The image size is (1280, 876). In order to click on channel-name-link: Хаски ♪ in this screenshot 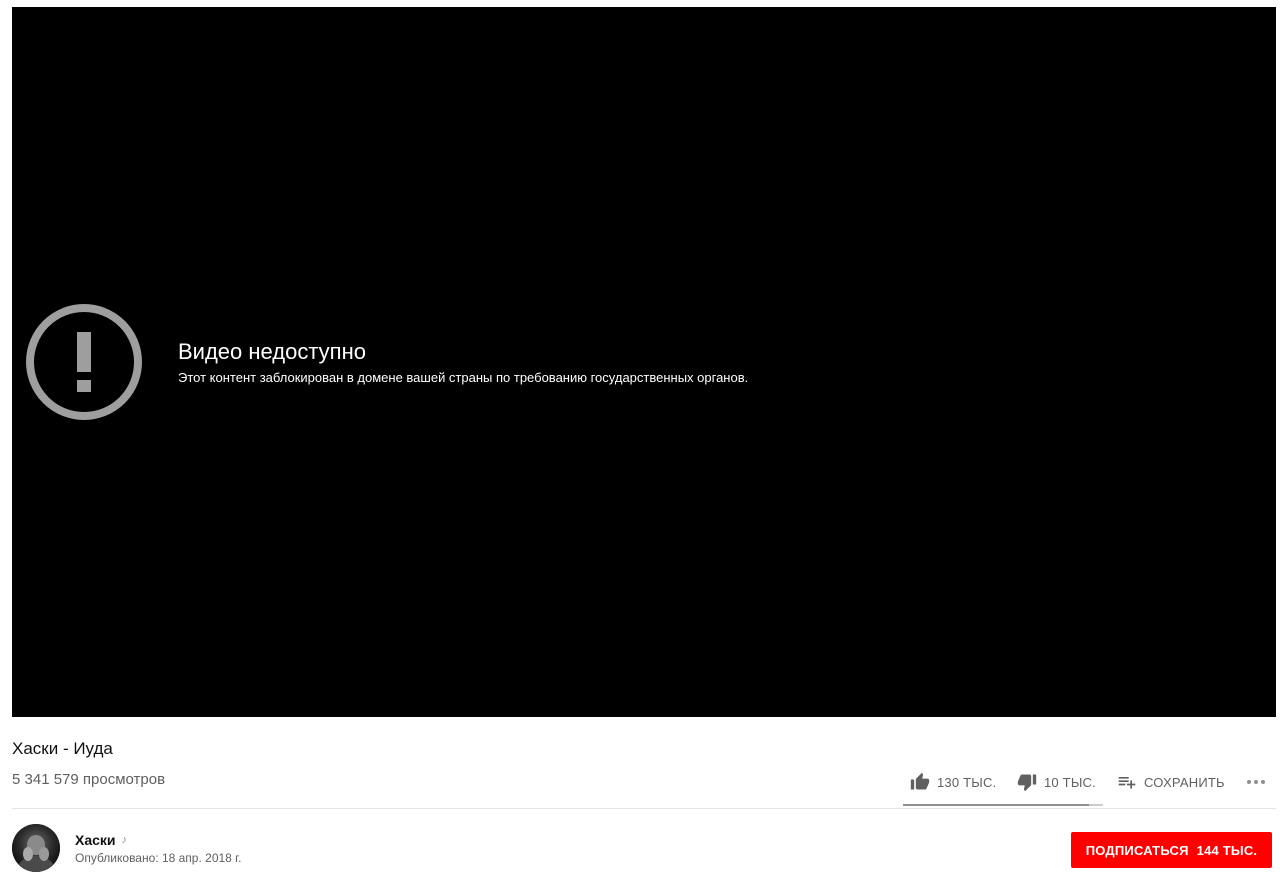, I will do `click(101, 840)`.